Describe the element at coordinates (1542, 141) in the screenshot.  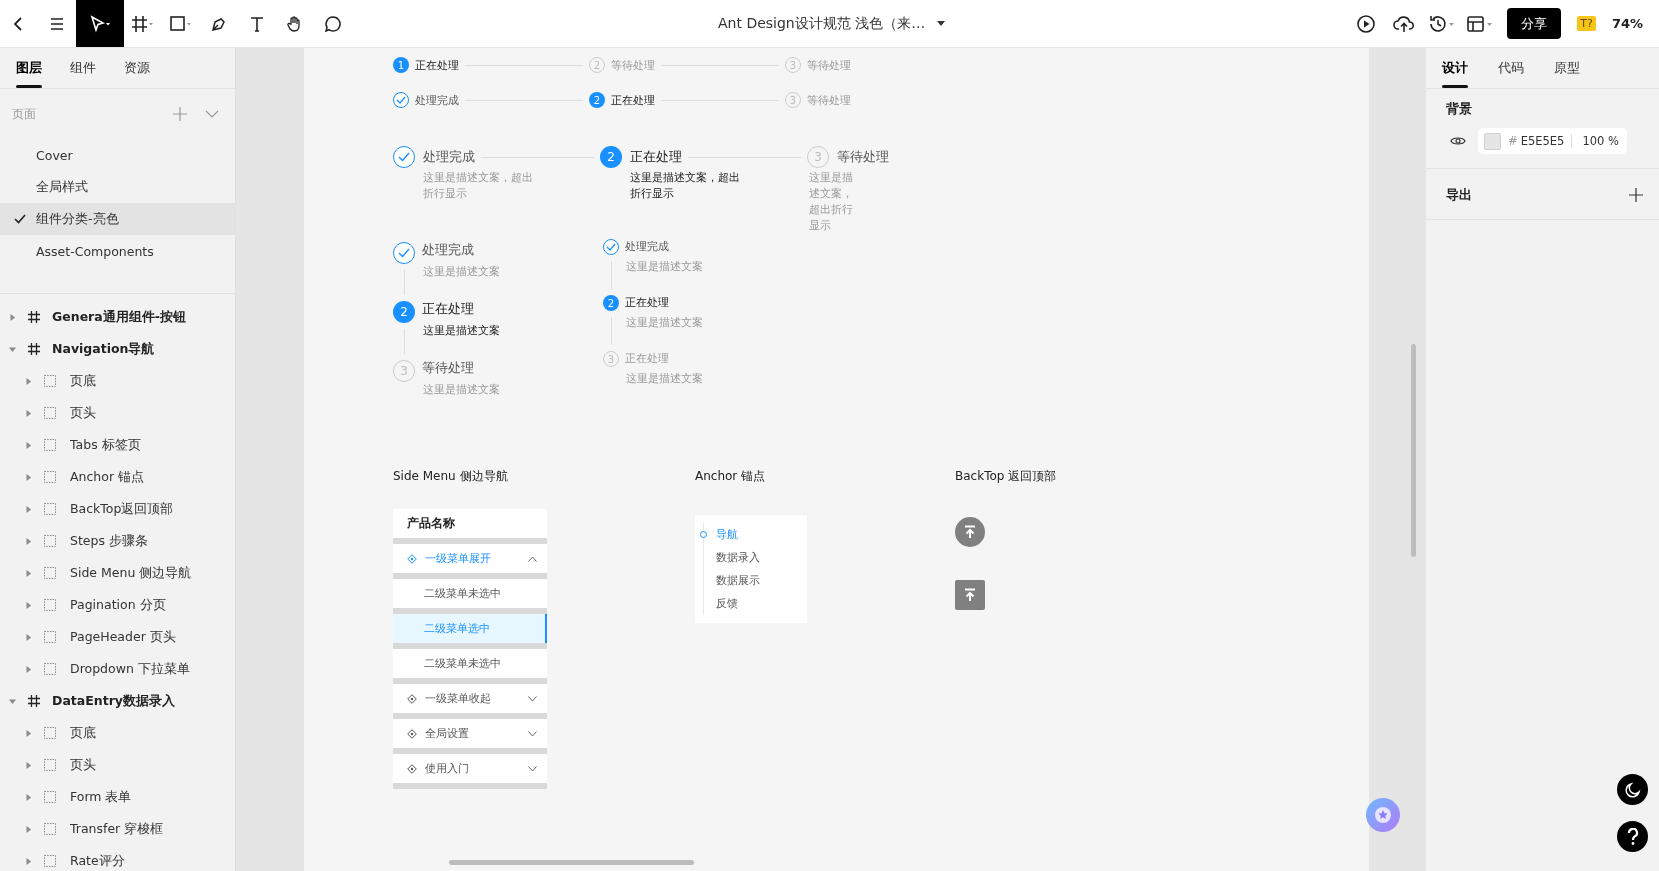
I see `hex-value: E5E5E5` at that location.